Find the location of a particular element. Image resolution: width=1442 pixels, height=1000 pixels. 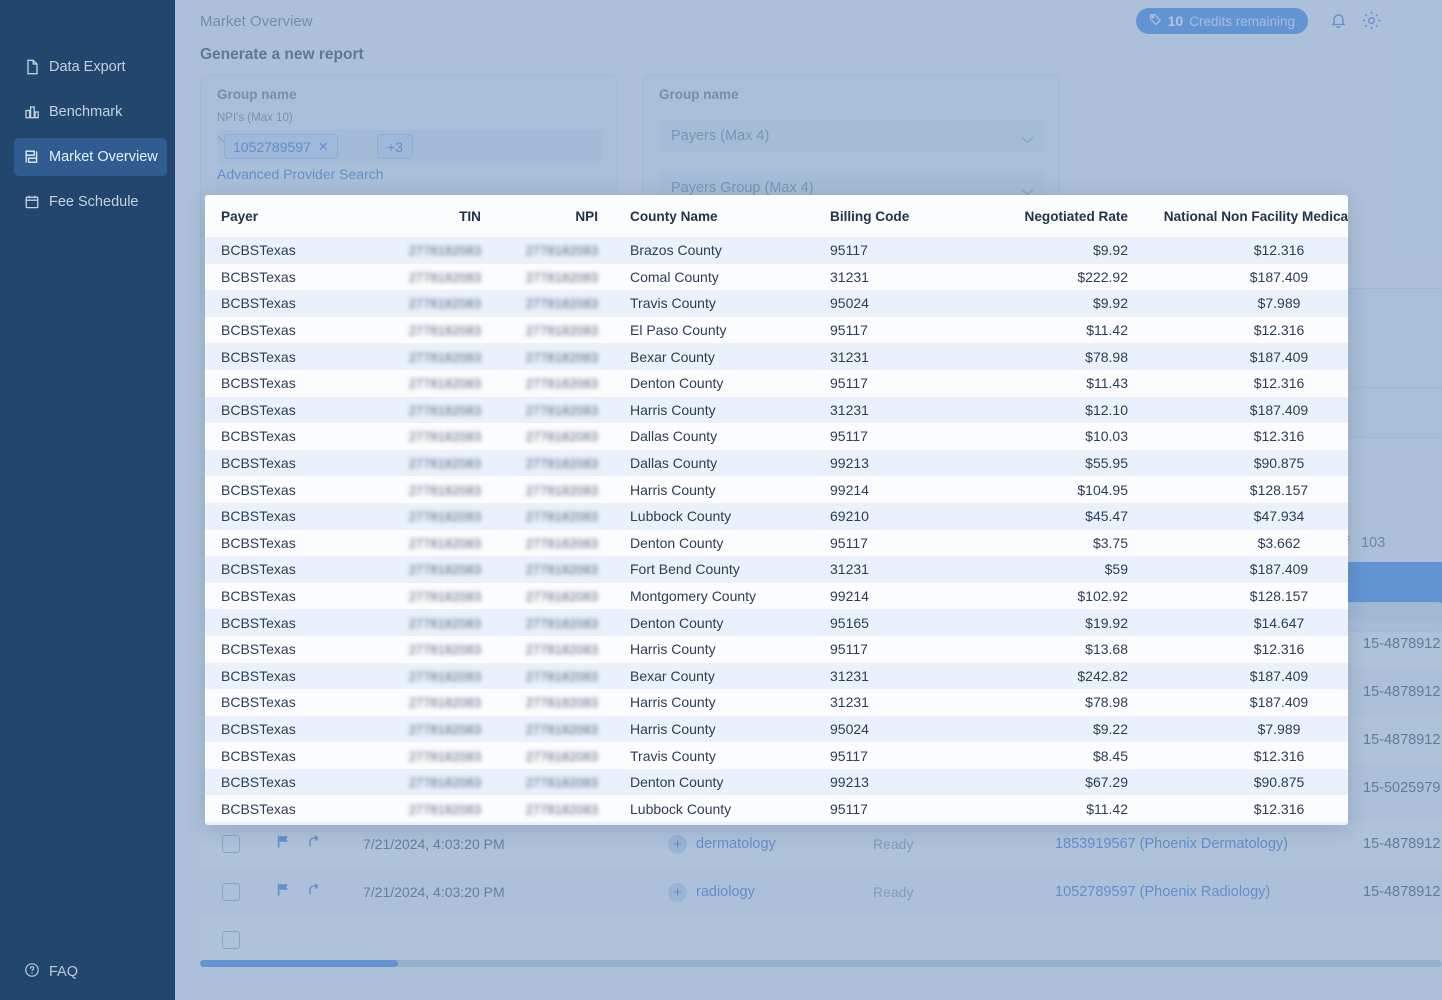

cell-medicare-rate: $47.934 is located at coordinates (1279, 516).